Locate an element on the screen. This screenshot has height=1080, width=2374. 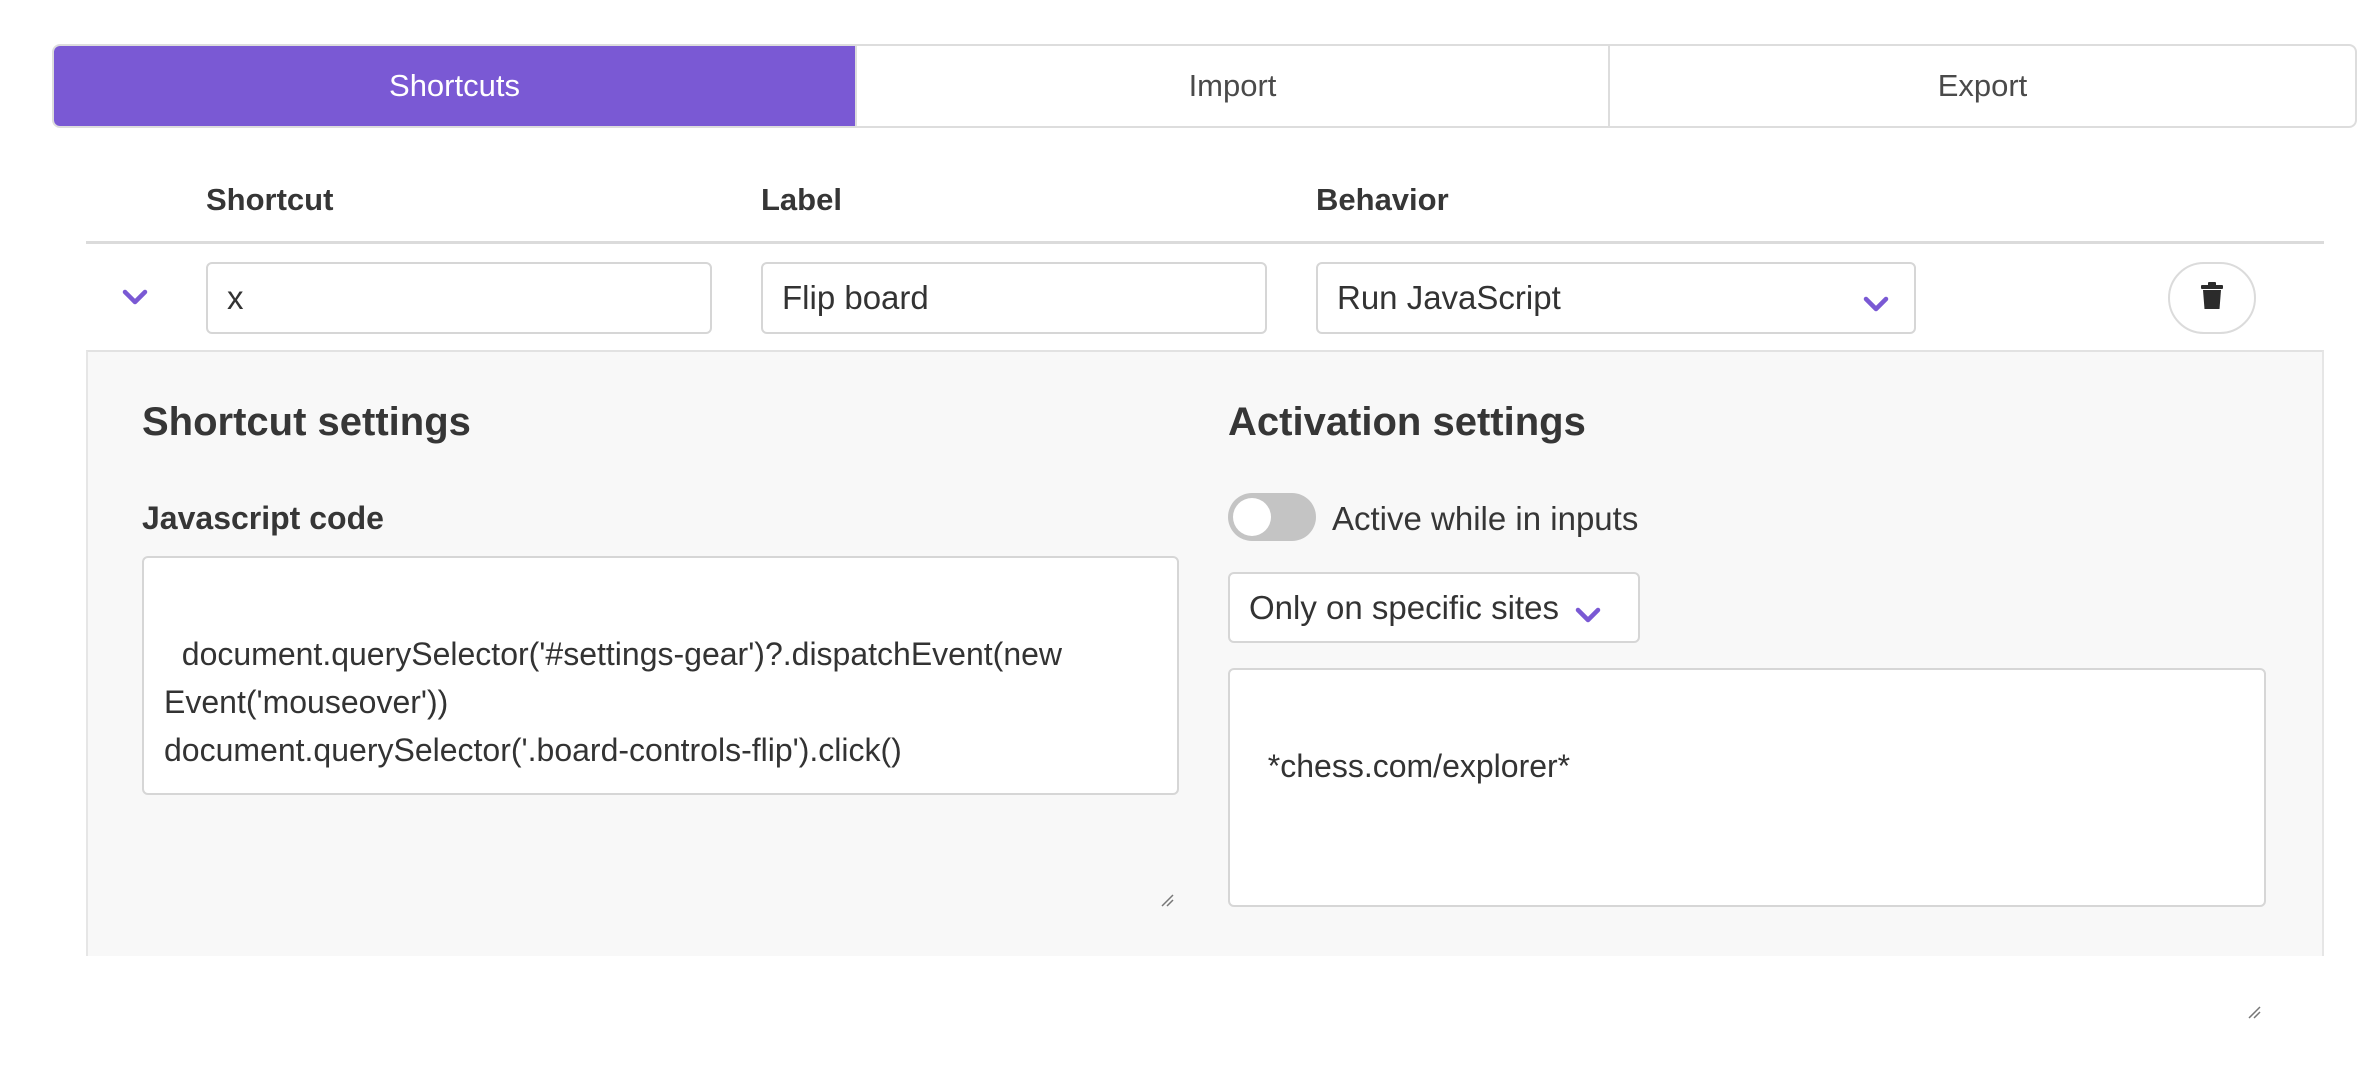
delete-button is located at coordinates (2212, 298).